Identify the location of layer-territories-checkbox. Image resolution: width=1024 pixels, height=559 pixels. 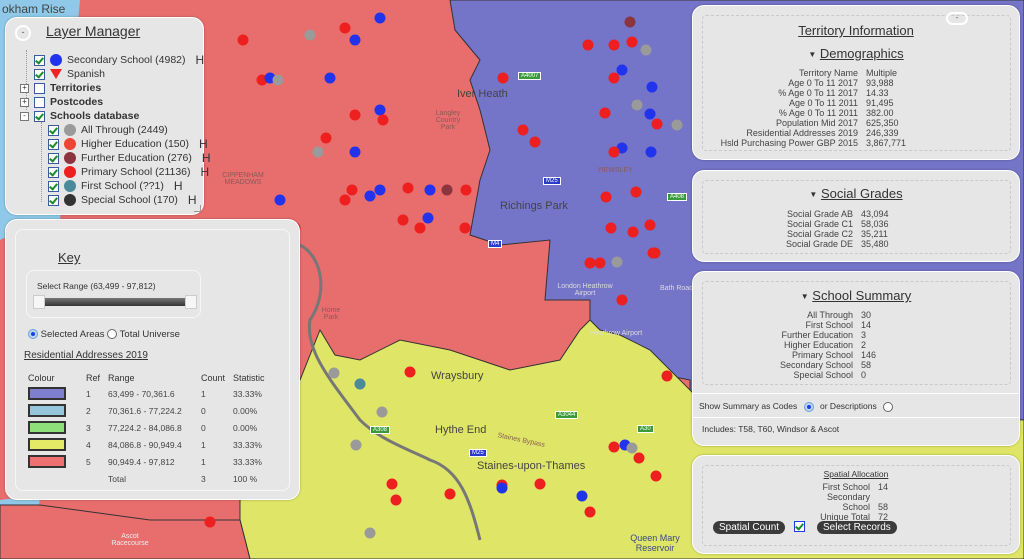
(39, 88).